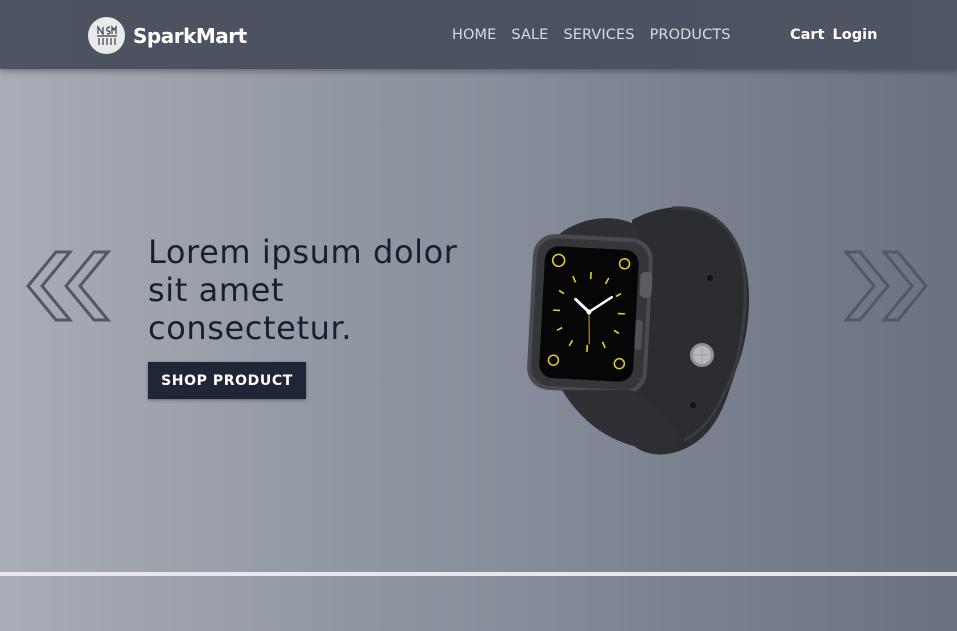  I want to click on account-nav: Cart Login, so click(833, 35).